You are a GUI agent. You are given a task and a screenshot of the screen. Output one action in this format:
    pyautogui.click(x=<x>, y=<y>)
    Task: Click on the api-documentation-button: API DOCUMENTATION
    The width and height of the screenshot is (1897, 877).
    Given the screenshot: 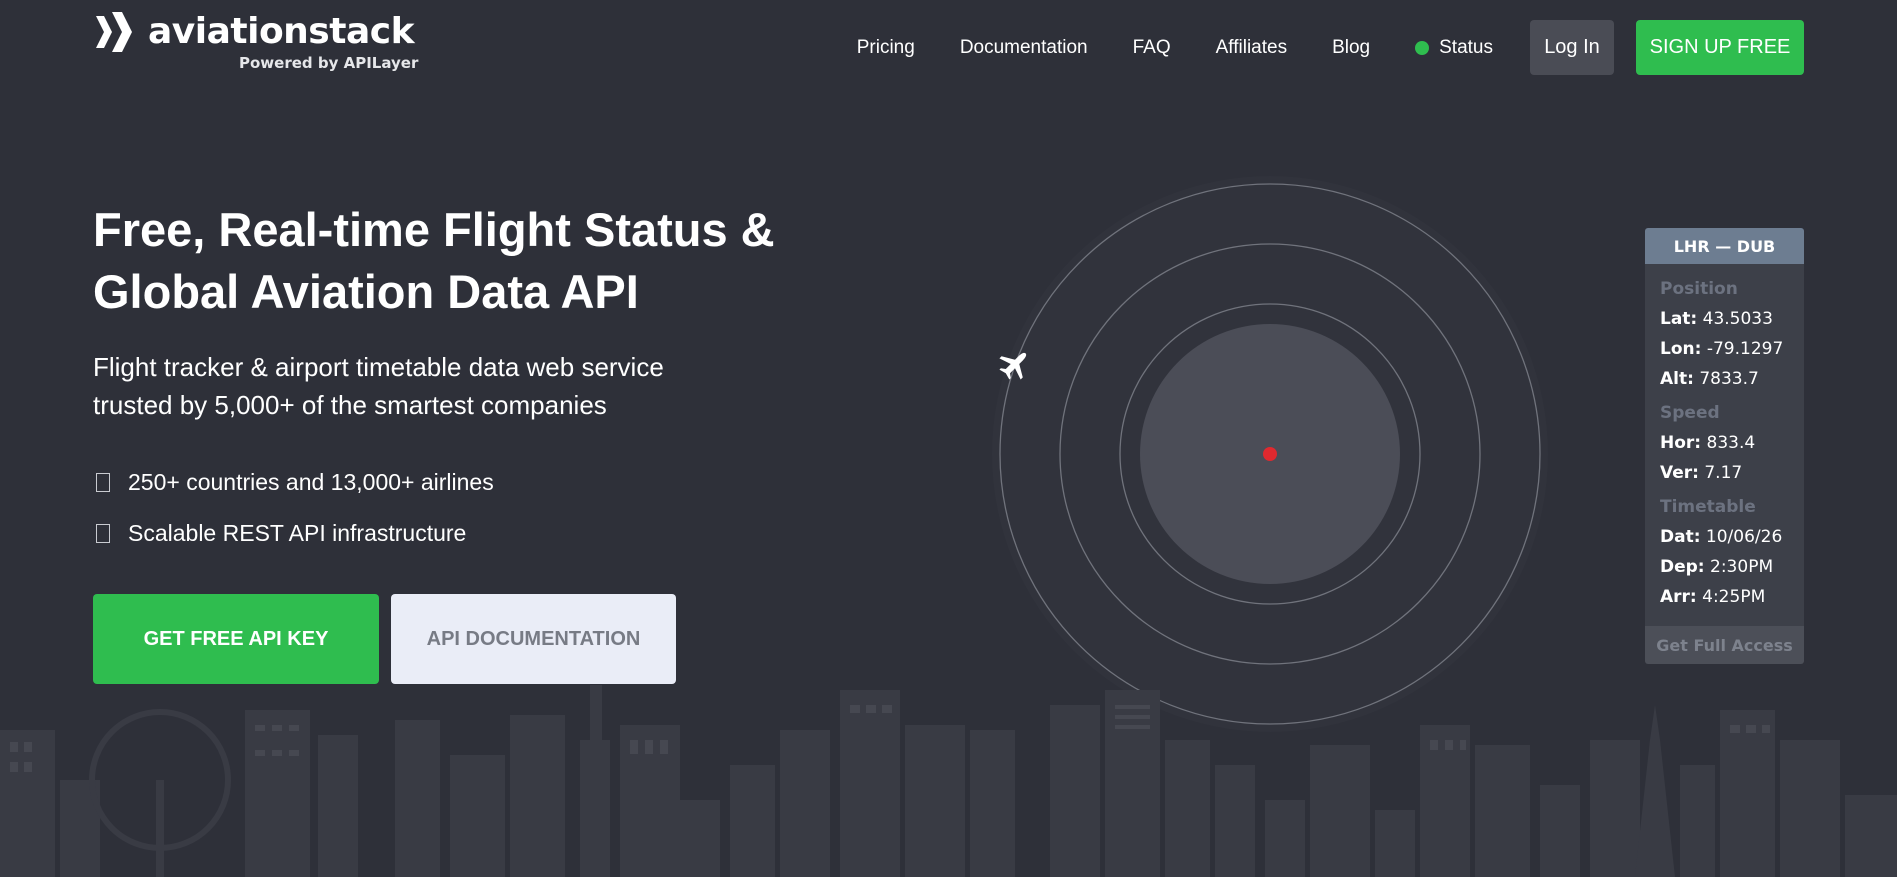 What is the action you would take?
    pyautogui.click(x=533, y=639)
    